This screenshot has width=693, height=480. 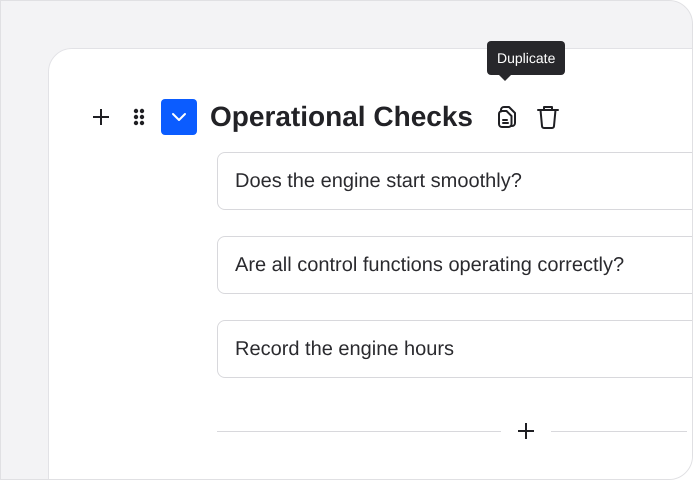 I want to click on question-field: Are all control functions operating correctly?, so click(x=454, y=265).